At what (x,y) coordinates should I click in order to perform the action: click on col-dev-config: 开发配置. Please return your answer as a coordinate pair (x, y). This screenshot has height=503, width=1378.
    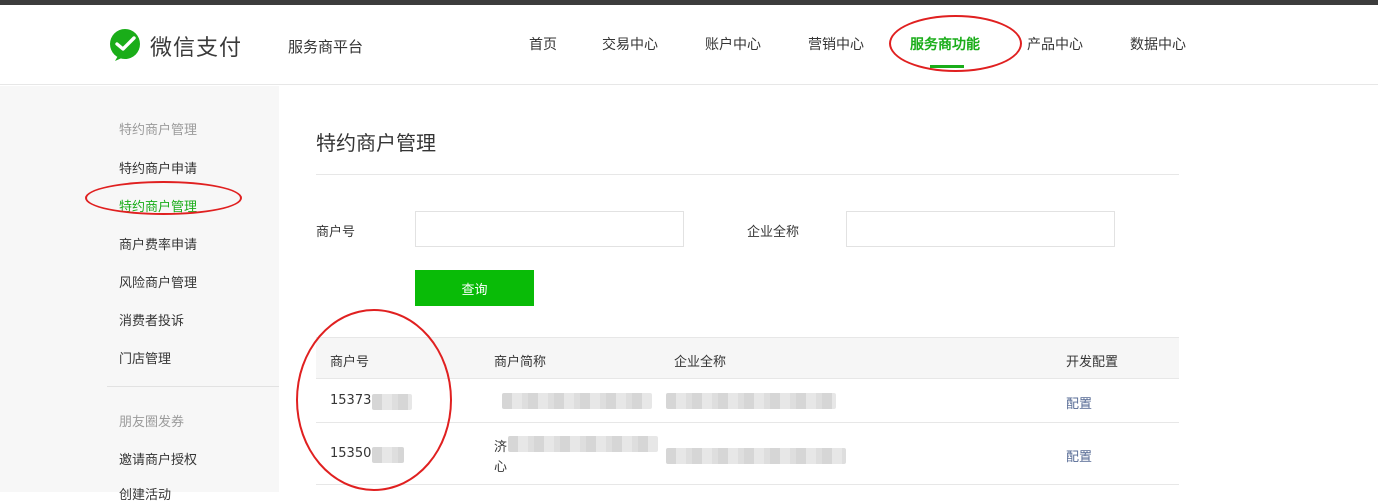
    Looking at the image, I should click on (1092, 362).